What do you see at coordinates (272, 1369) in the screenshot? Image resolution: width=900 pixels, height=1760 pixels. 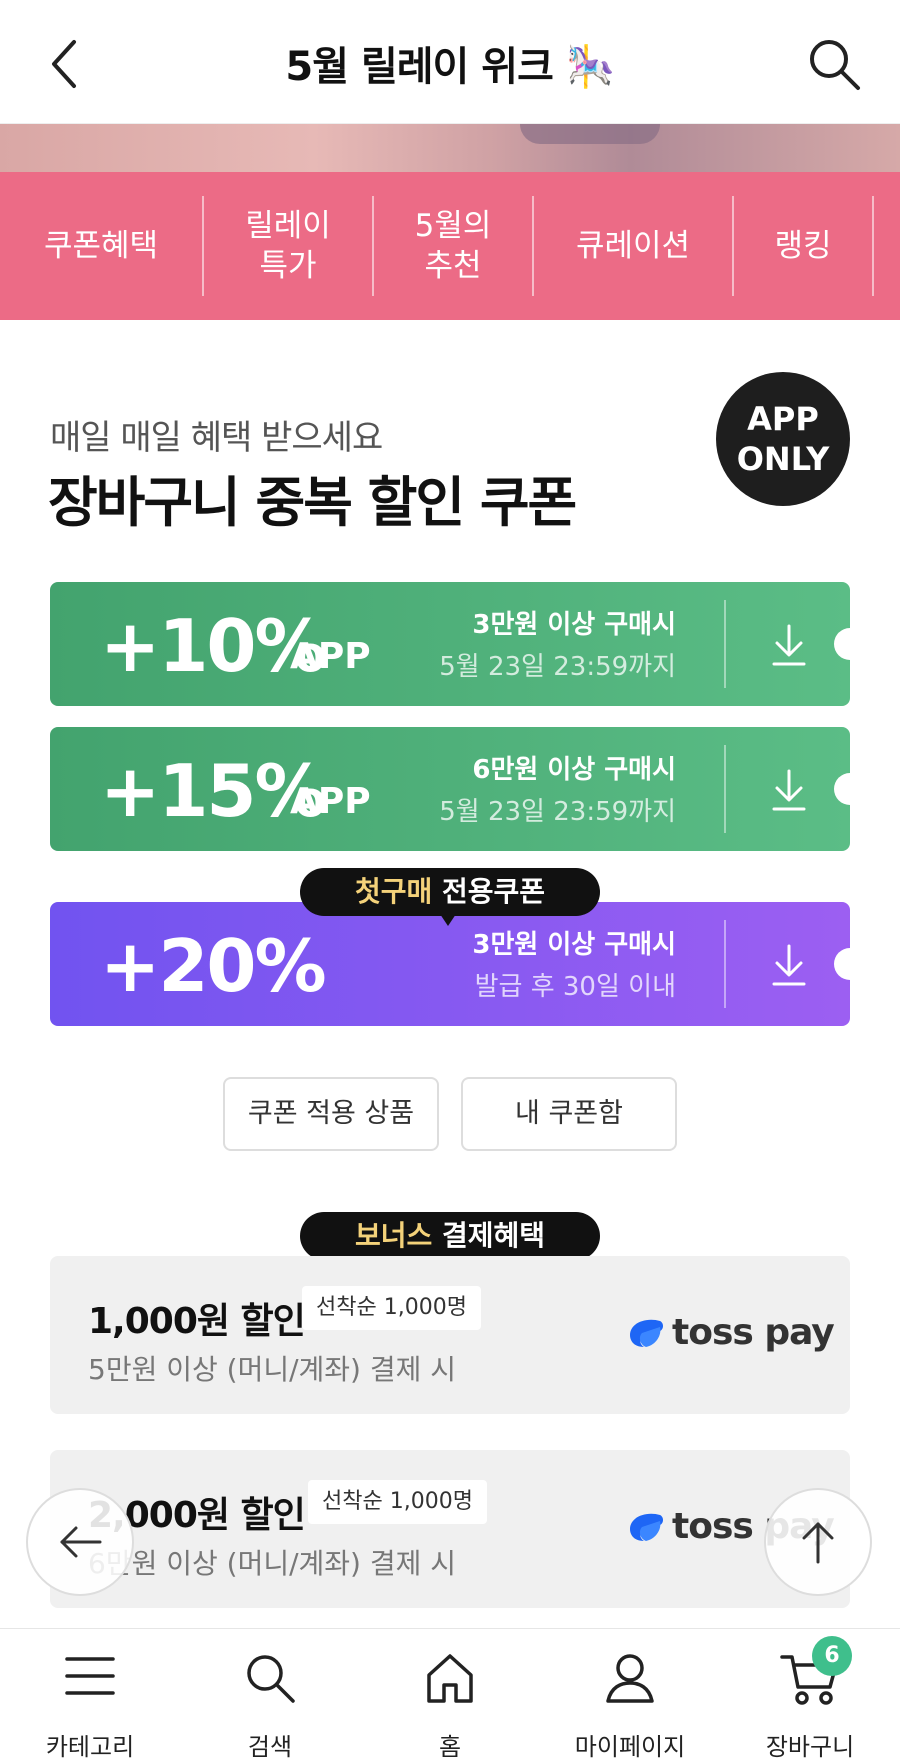 I see `benefit-condition: 5만원 이상 (머니/계좌) 결제 시` at bounding box center [272, 1369].